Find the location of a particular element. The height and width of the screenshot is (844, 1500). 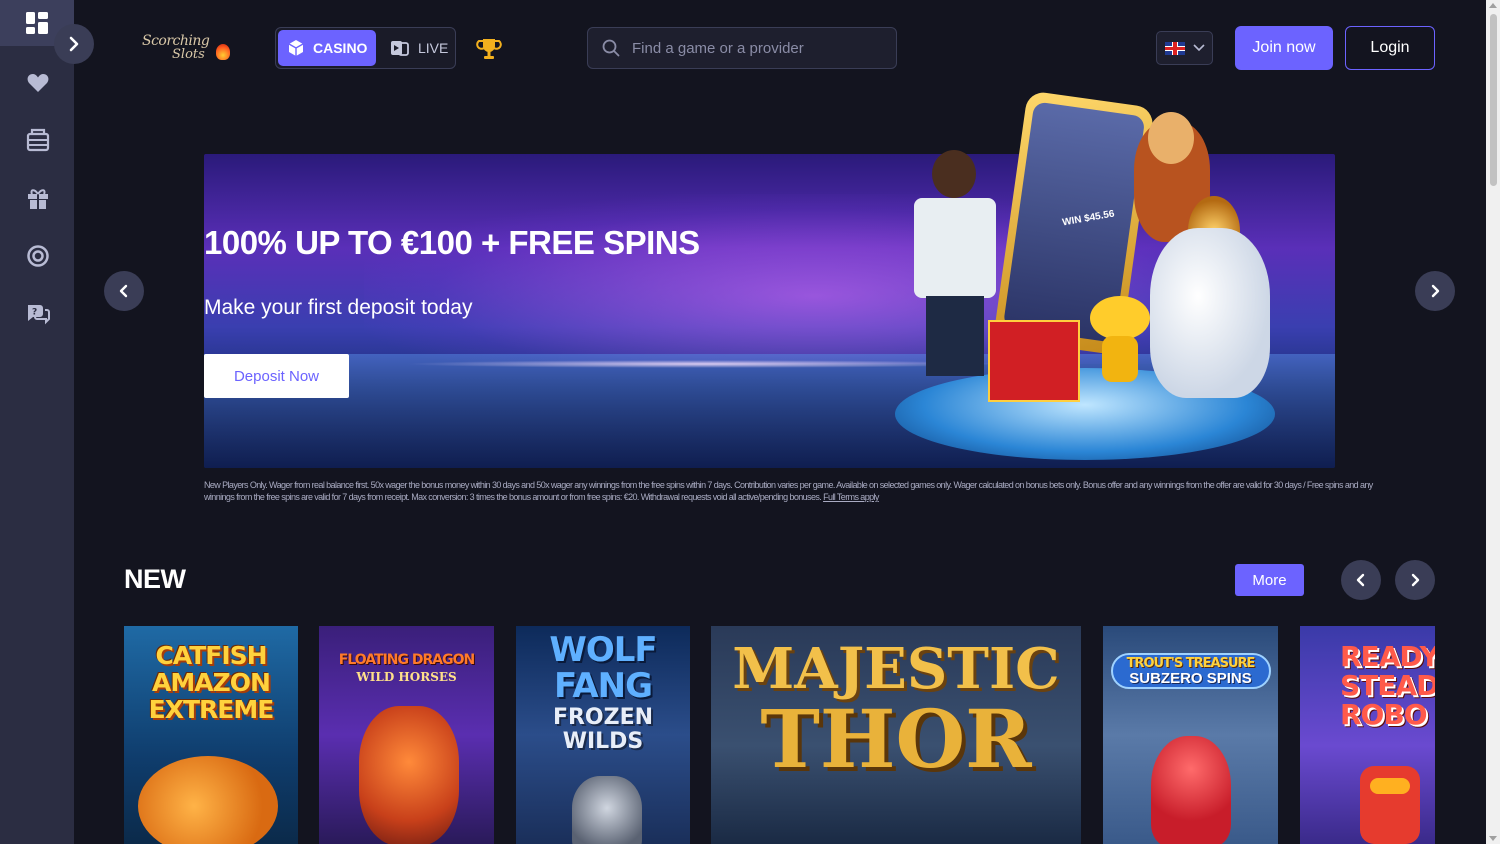

deposit-now-button: Deposit Now is located at coordinates (276, 376).